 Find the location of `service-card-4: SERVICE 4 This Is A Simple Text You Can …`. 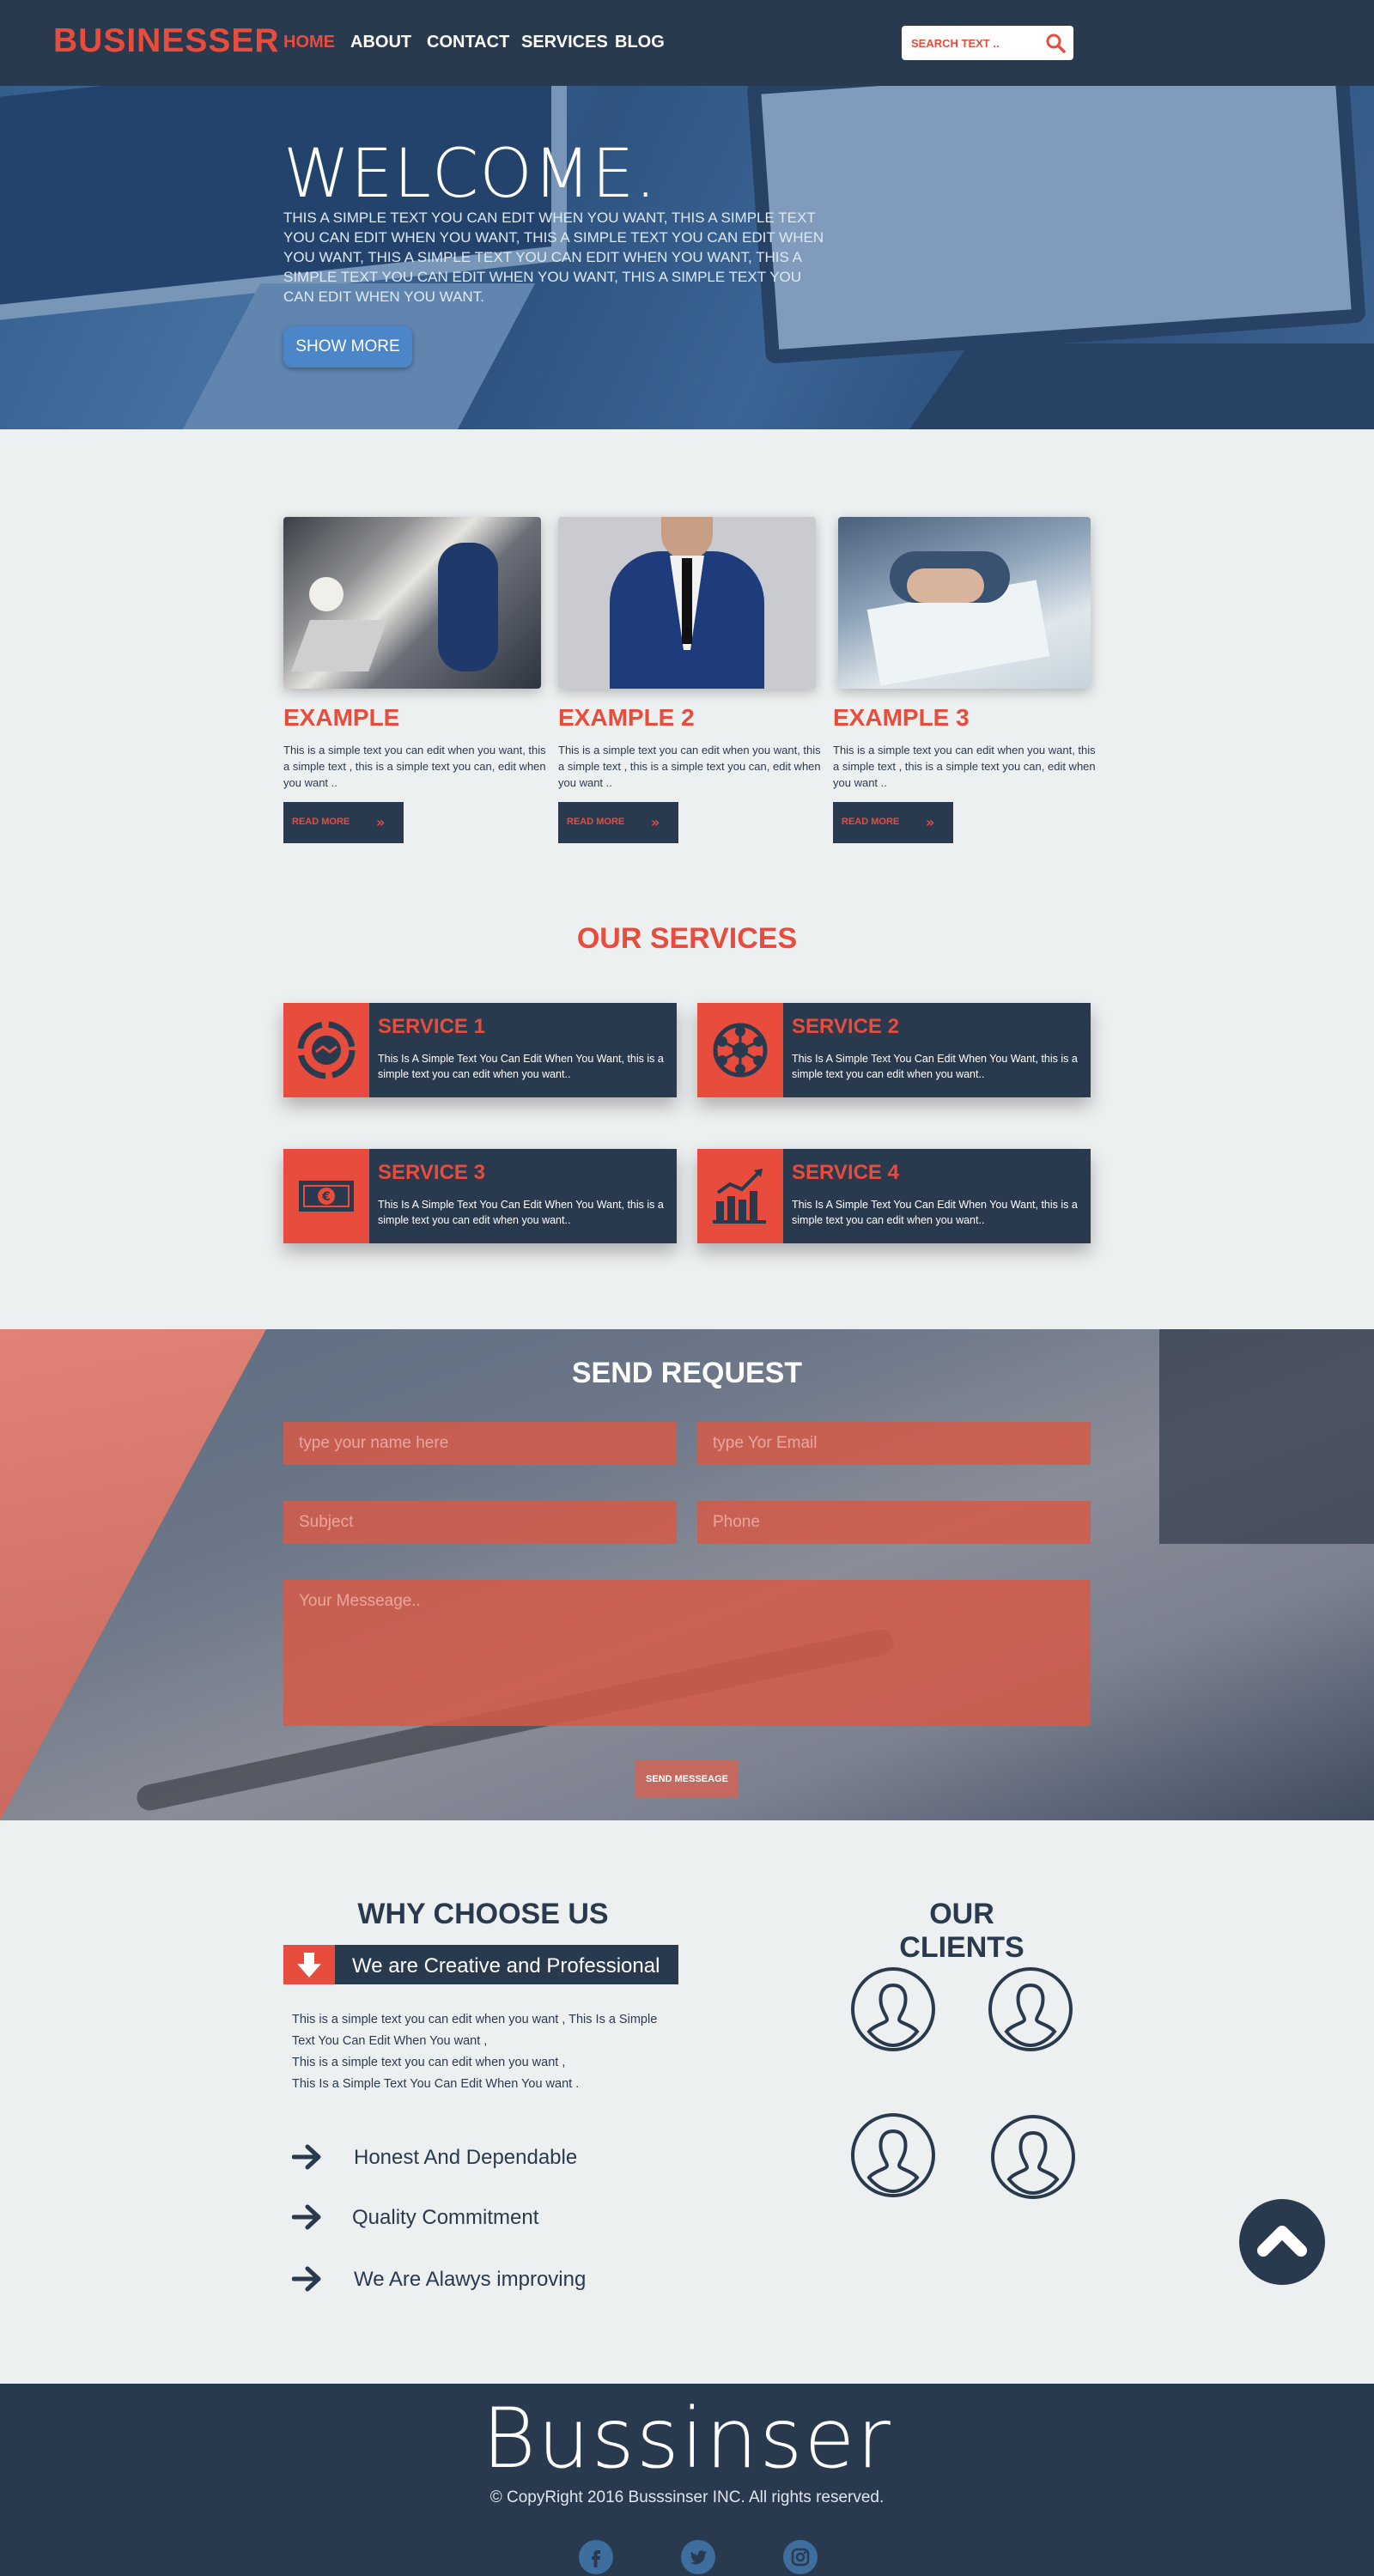

service-card-4: SERVICE 4 This Is A Simple Text You Can … is located at coordinates (894, 1196).